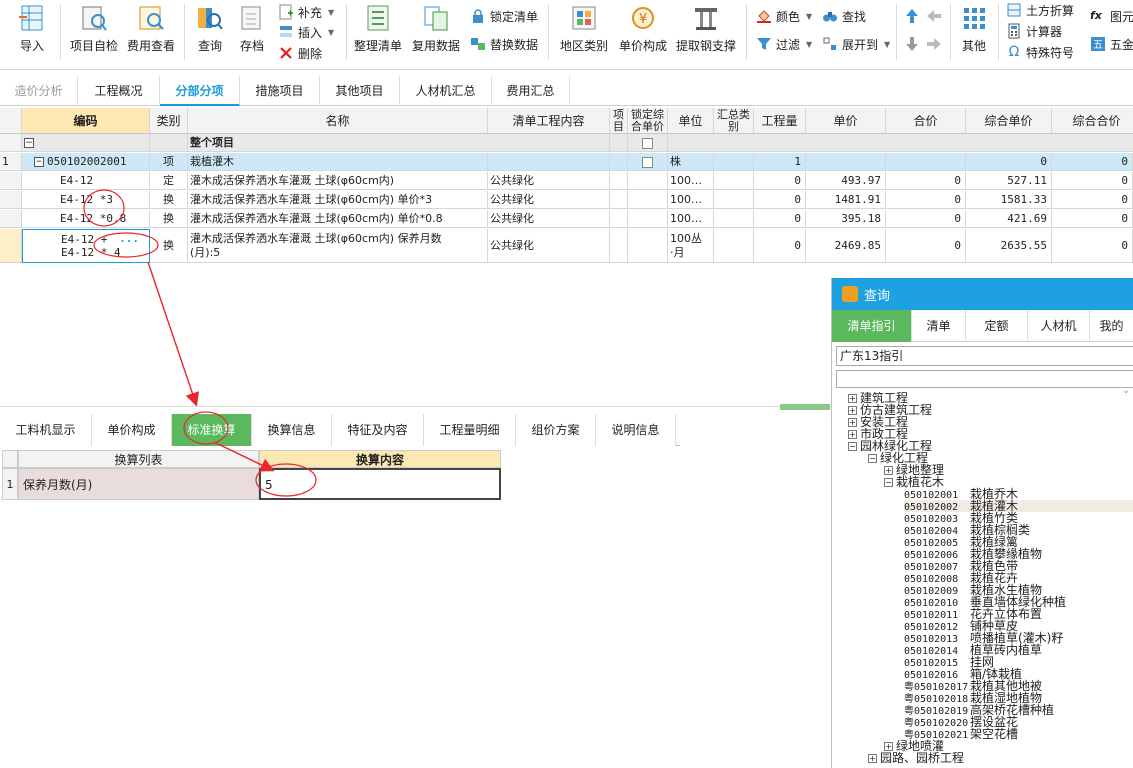  I want to click on tab-conversion-info: 换算信息, so click(292, 430).